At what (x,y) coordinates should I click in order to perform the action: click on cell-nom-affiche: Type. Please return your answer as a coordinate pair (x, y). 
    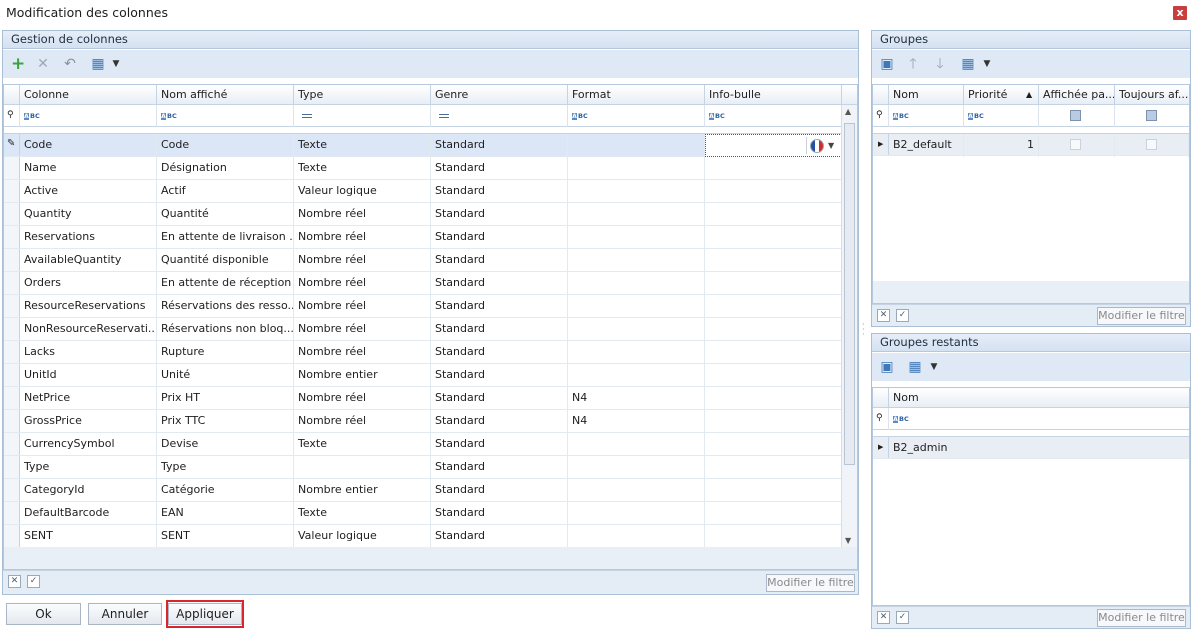
    Looking at the image, I should click on (225, 467).